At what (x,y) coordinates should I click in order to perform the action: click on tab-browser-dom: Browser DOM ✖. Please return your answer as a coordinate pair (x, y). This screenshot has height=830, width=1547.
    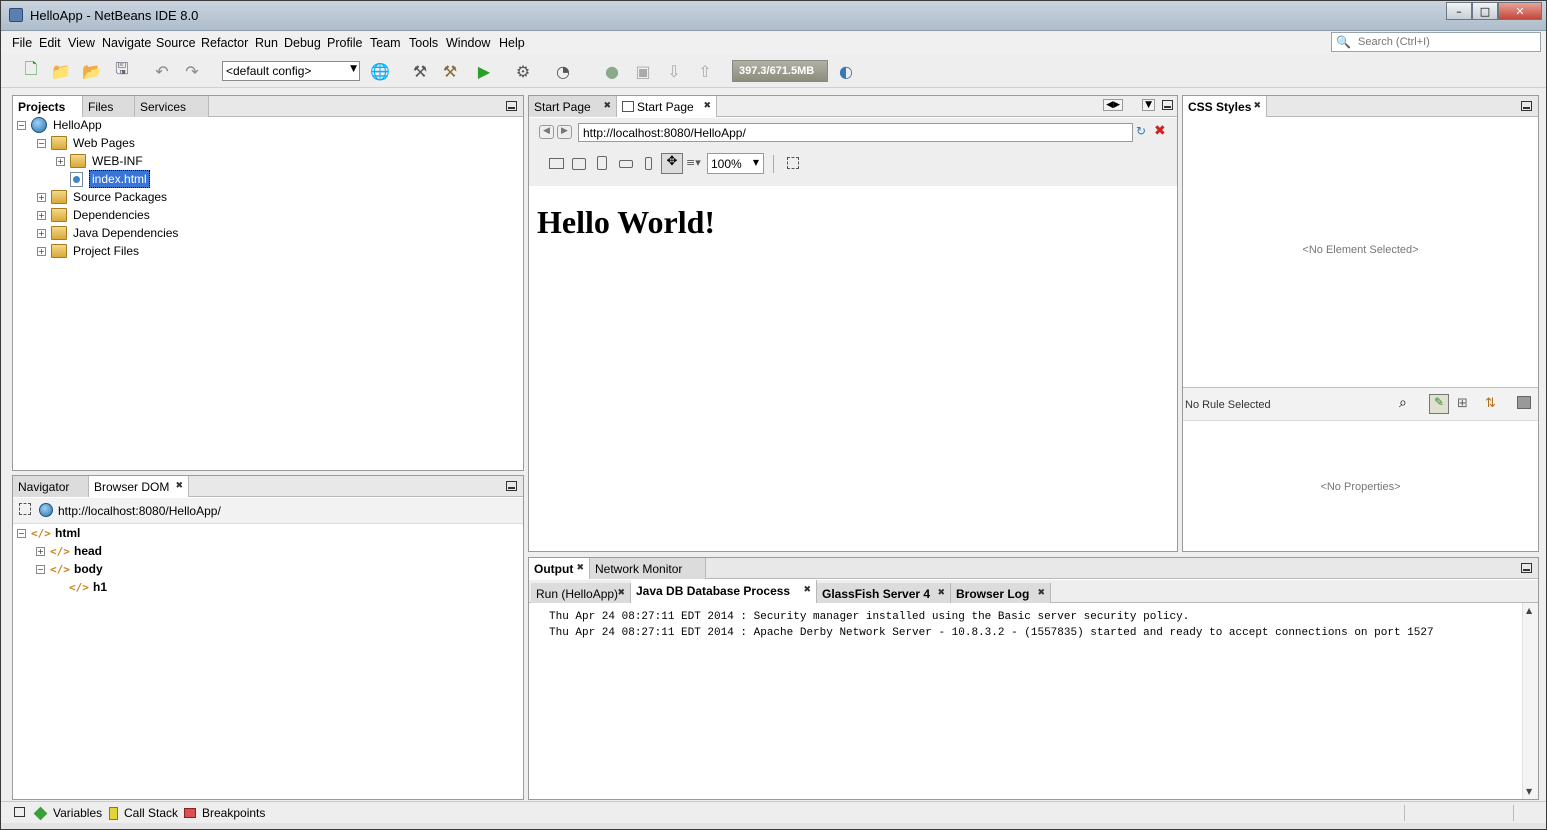
    Looking at the image, I should click on (139, 486).